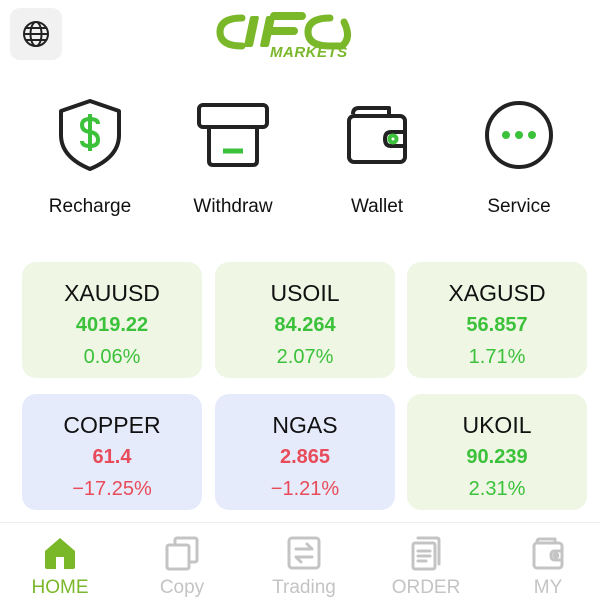 Image resolution: width=600 pixels, height=600 pixels. I want to click on quote-price: 4019.22, so click(112, 325).